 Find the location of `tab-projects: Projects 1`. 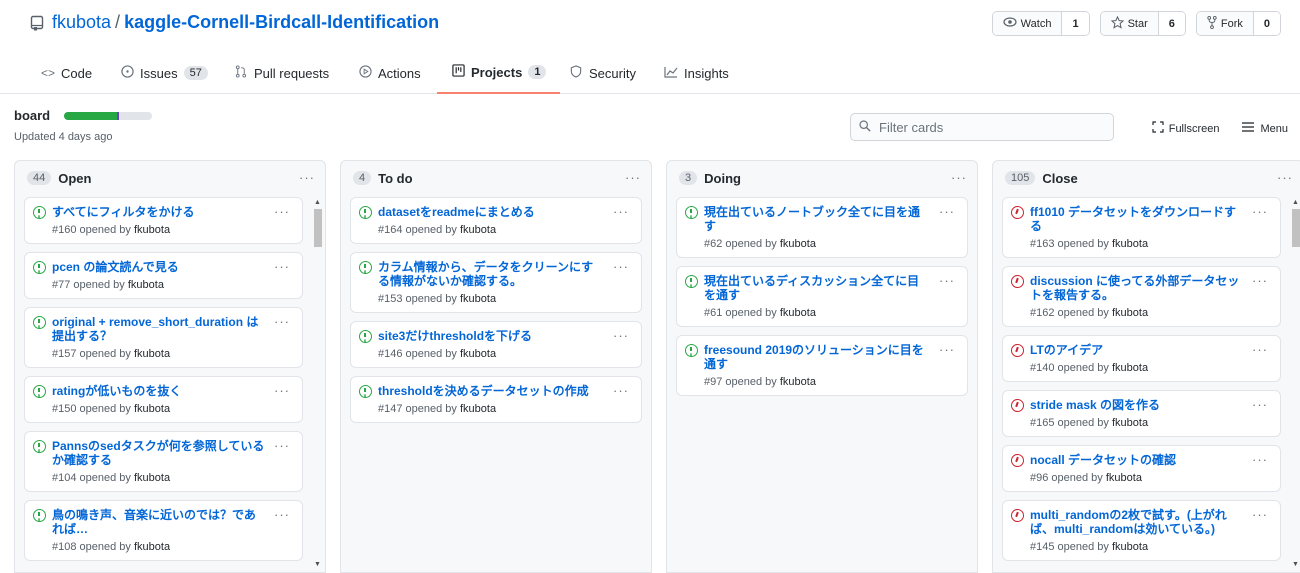

tab-projects: Projects 1 is located at coordinates (499, 73).